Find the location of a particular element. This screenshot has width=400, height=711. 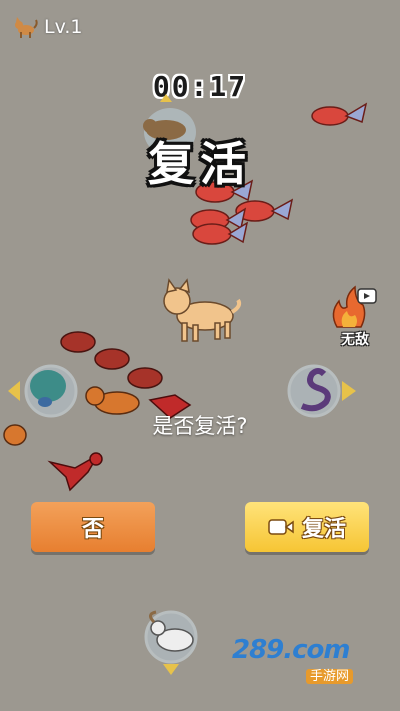

player-cat-icon is located at coordinates (202, 310).